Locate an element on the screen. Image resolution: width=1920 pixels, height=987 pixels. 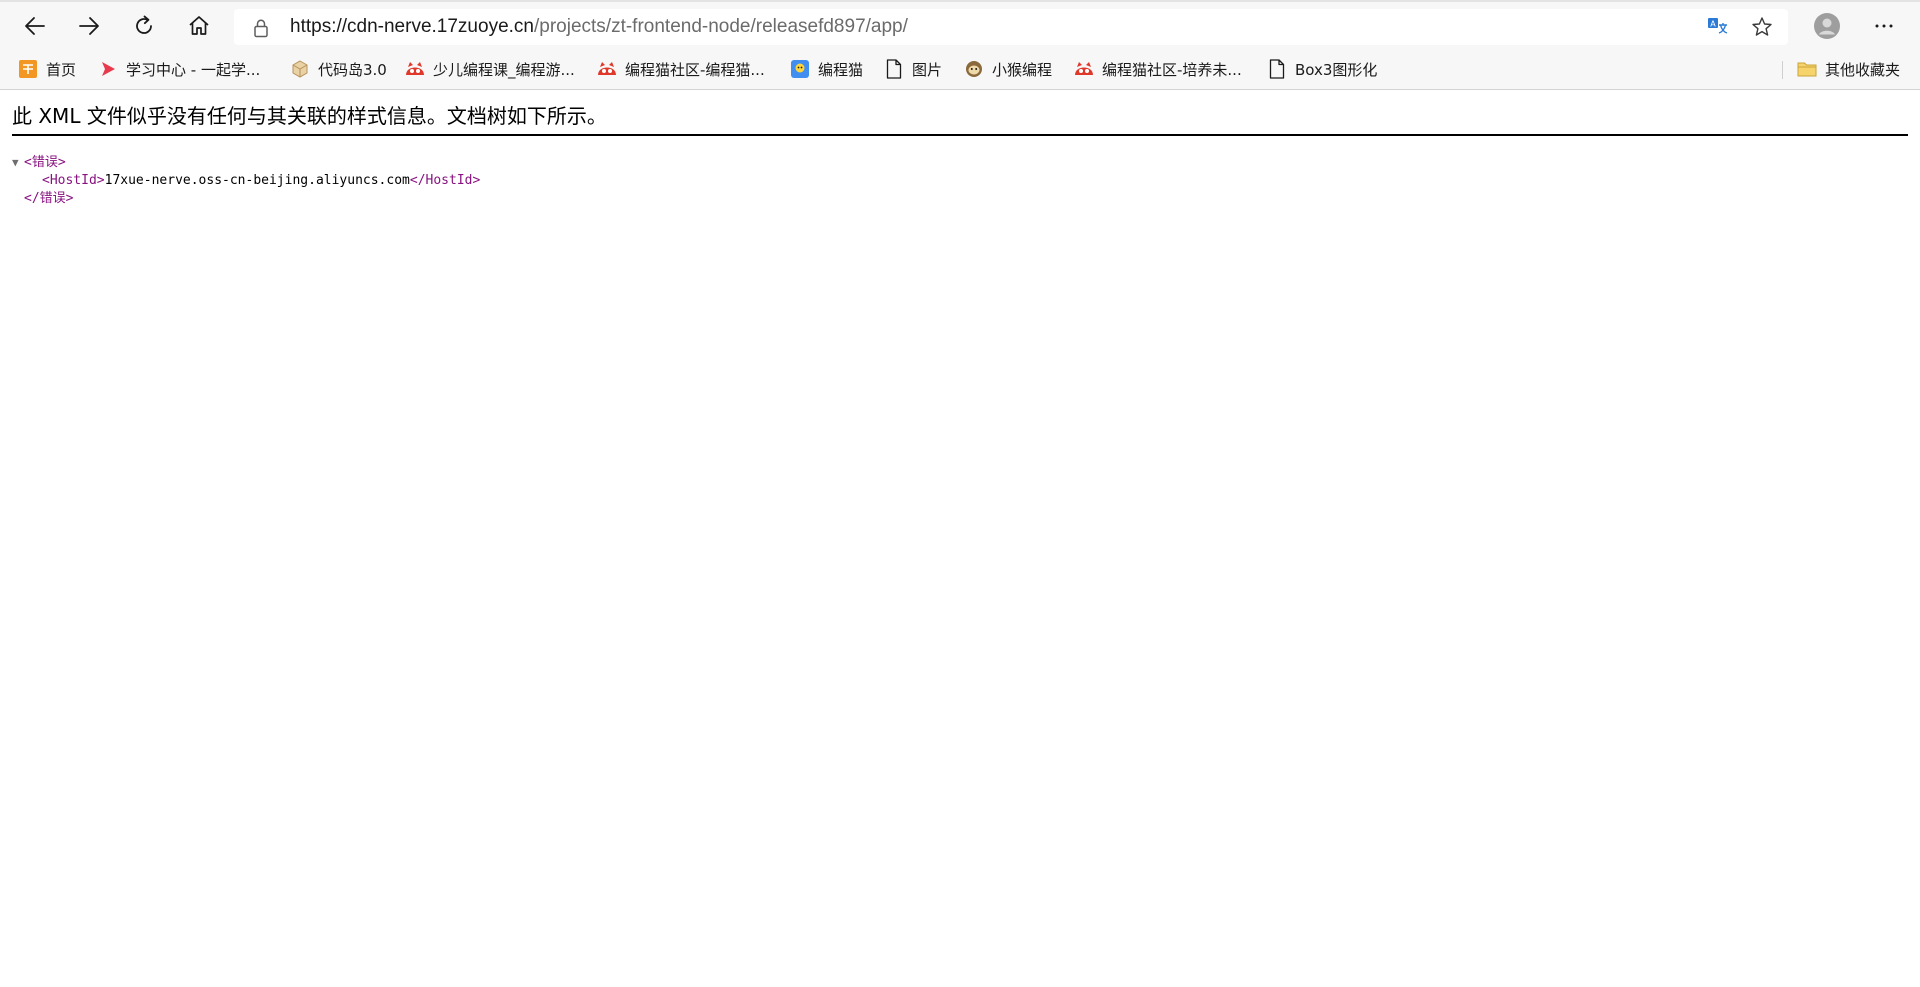
bookmark-item: Box3图形化 is located at coordinates (1322, 69).